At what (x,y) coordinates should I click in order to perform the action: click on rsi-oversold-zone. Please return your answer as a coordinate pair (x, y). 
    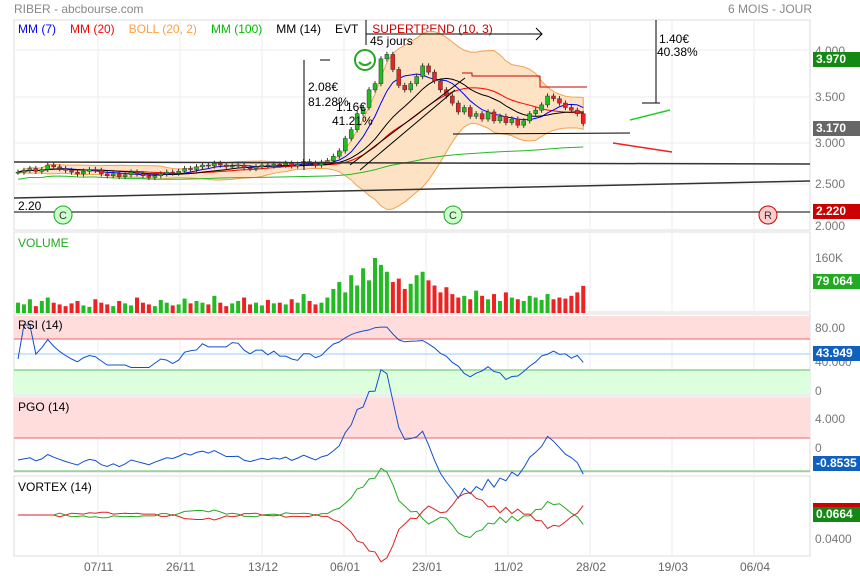
    Looking at the image, I should click on (412, 382).